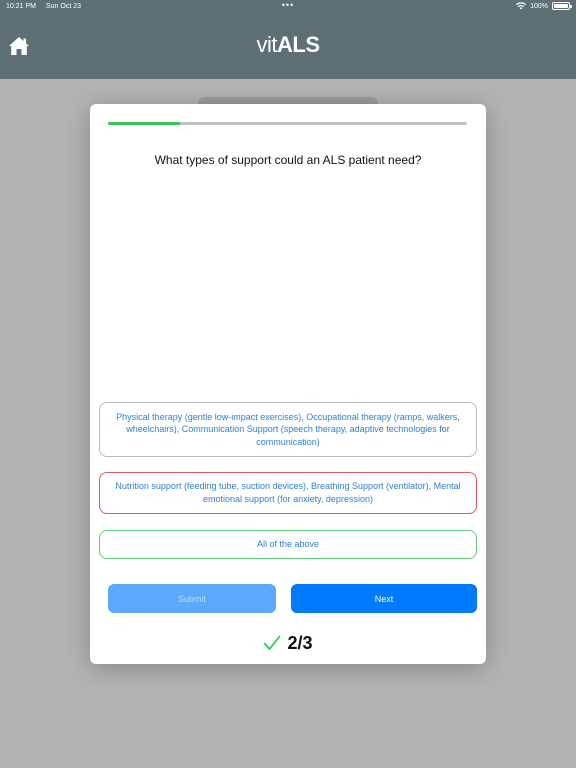 The image size is (576, 768). I want to click on logo-text-als: ALS, so click(298, 44).